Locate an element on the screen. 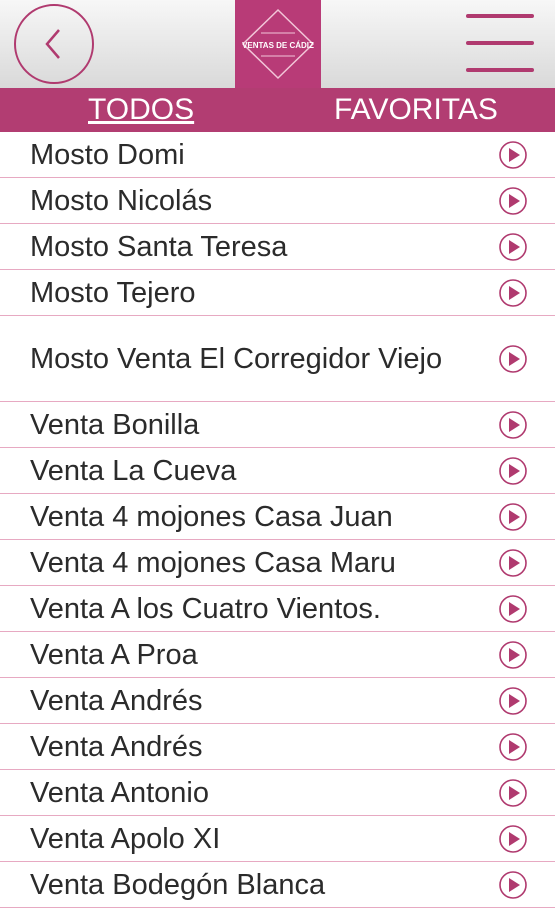 This screenshot has width=555, height=908. list-item-label: Mosto Venta El Corregidor Viejo is located at coordinates (236, 358).